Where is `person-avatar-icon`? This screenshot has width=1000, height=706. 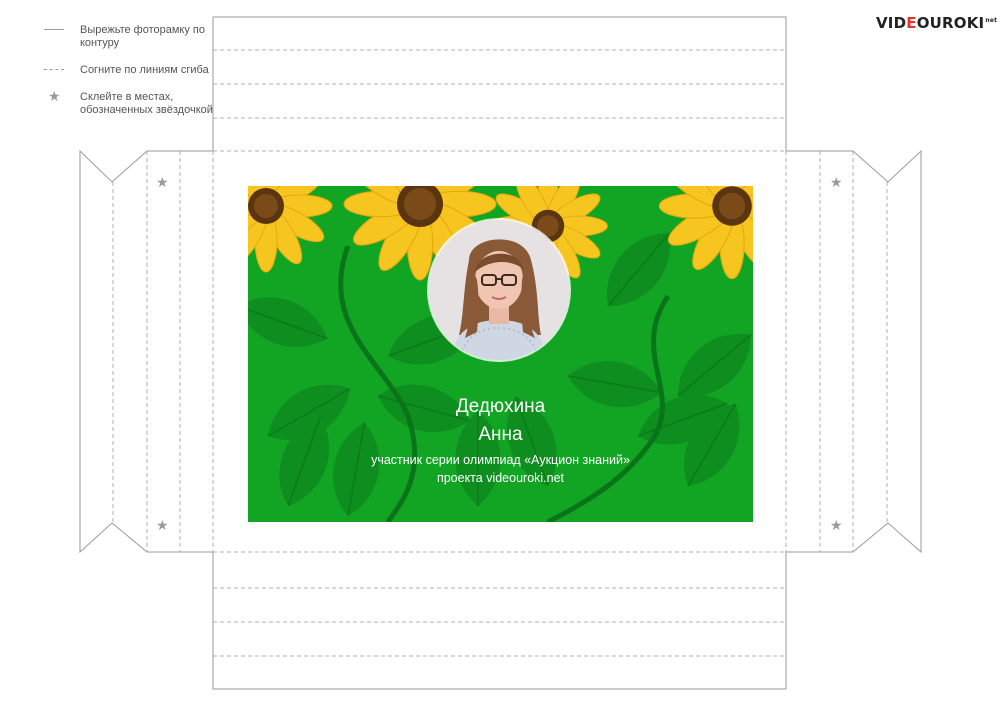
person-avatar-icon is located at coordinates (499, 290).